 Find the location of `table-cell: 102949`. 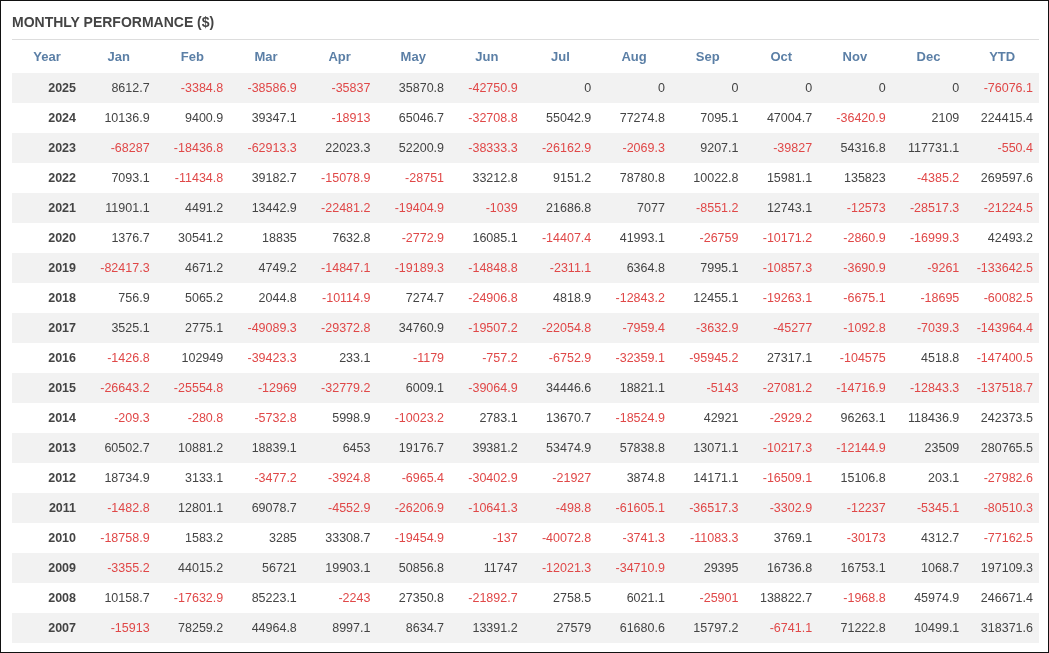

table-cell: 102949 is located at coordinates (192, 358).